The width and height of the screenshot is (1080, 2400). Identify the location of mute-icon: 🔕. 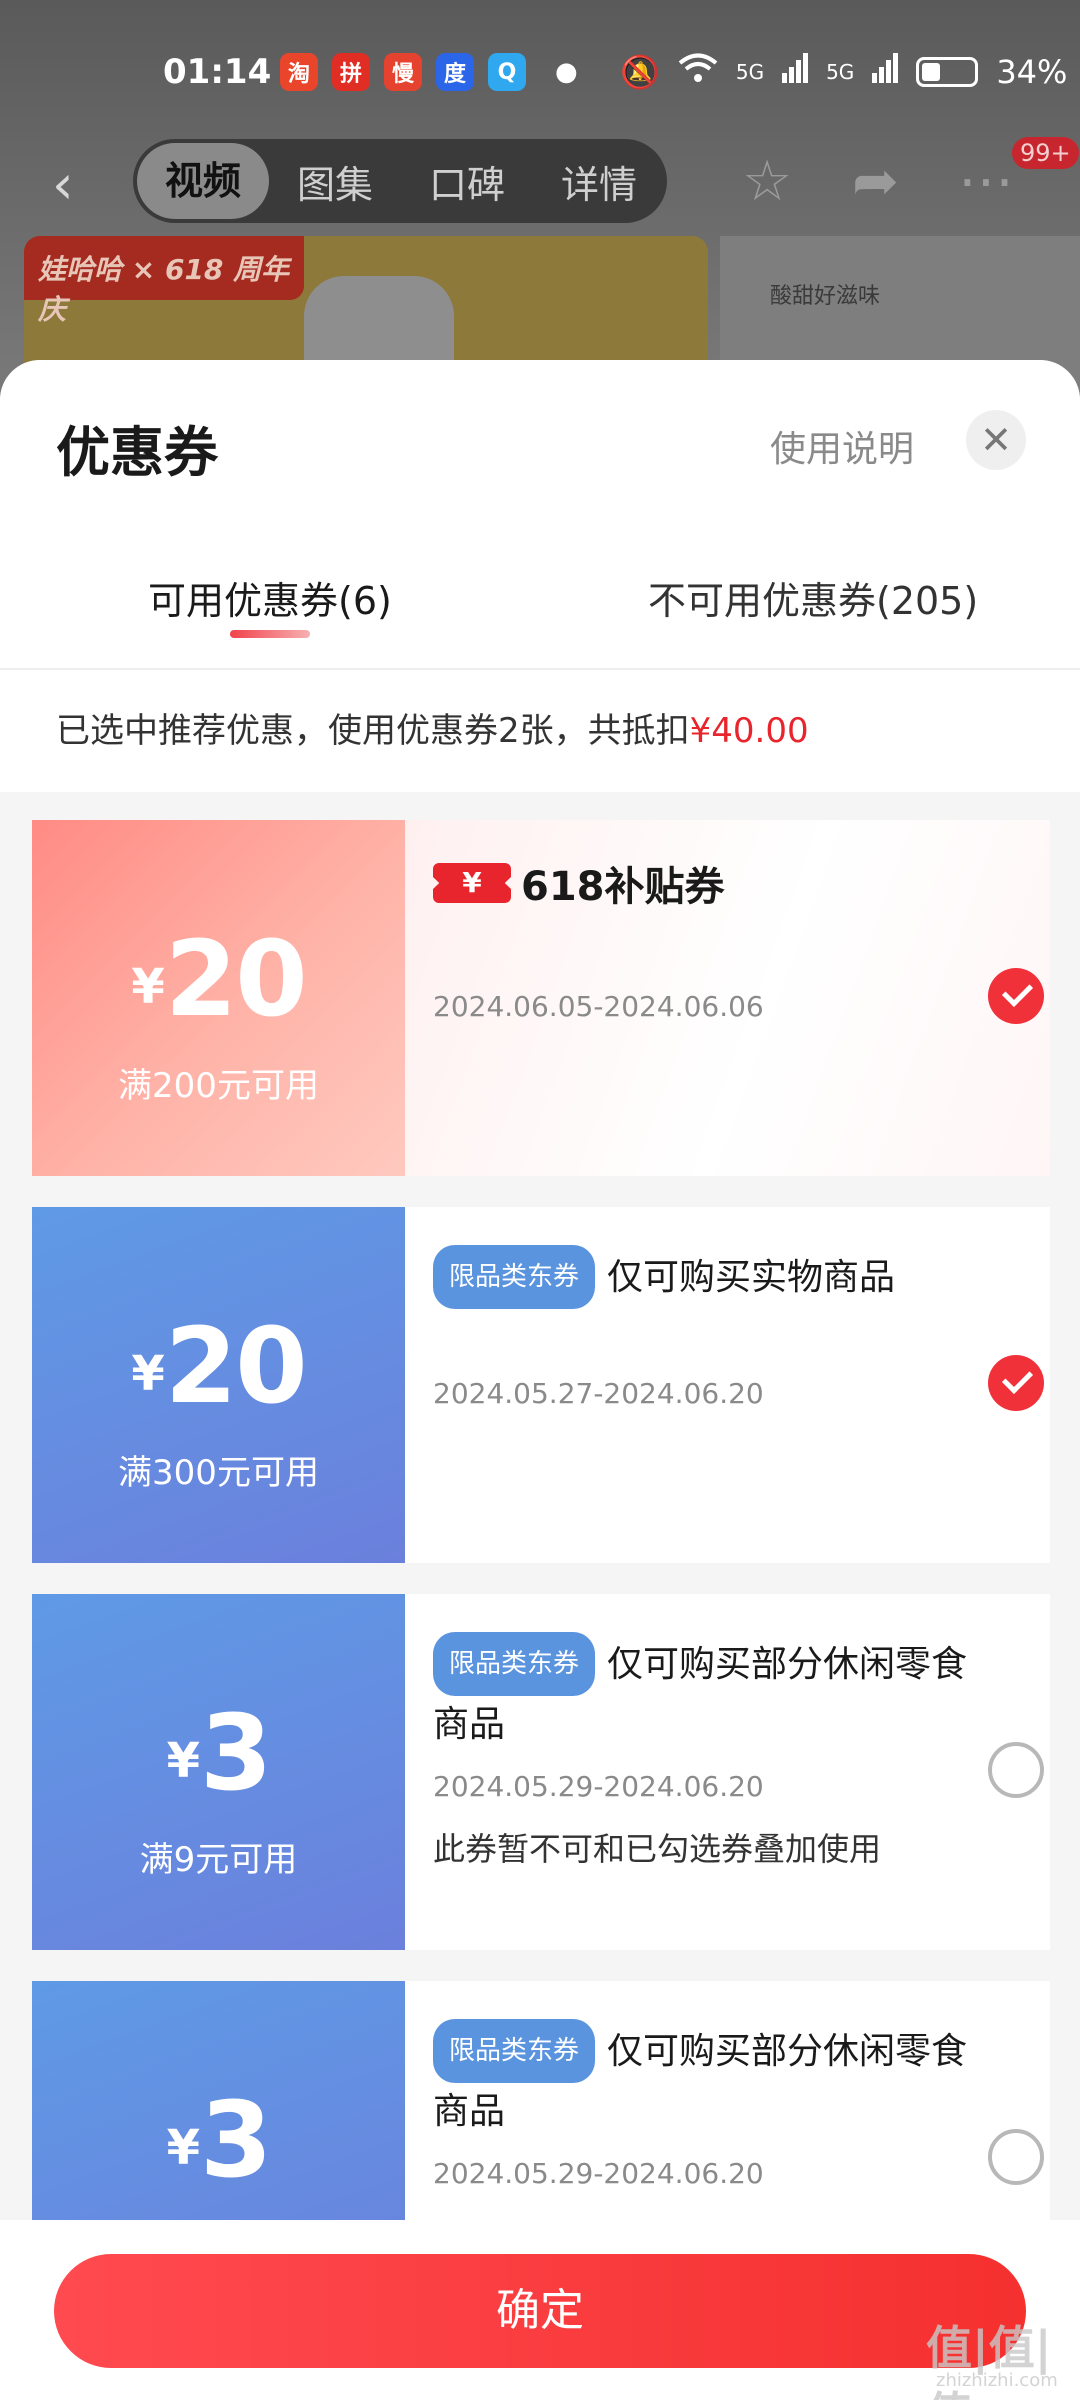
(640, 72).